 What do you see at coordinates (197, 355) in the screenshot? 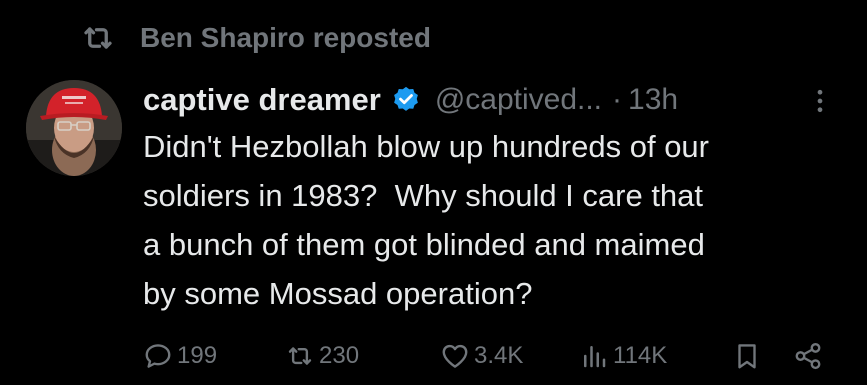
I see `reply-count: 199` at bounding box center [197, 355].